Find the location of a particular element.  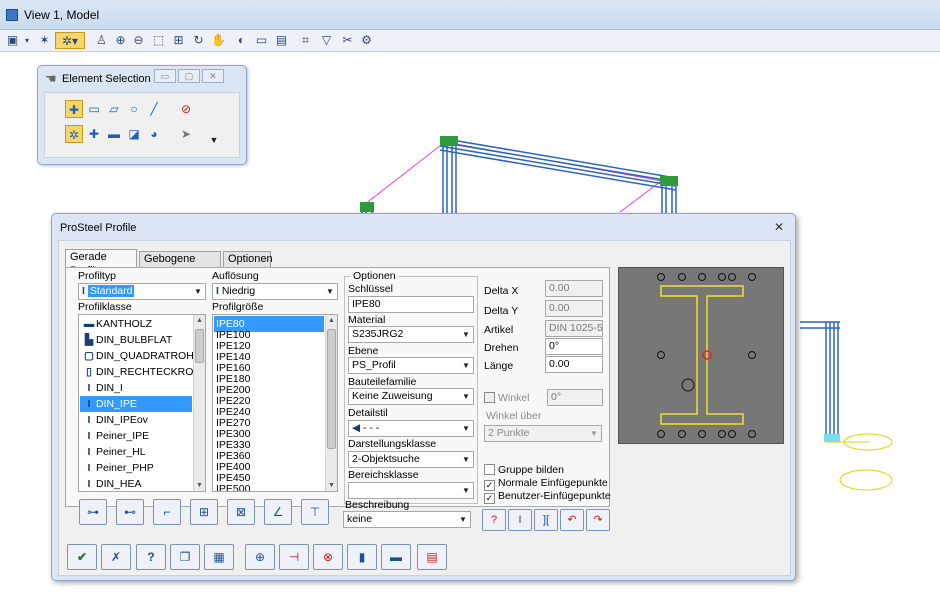

pointer-icon: ➤ is located at coordinates (186, 134).